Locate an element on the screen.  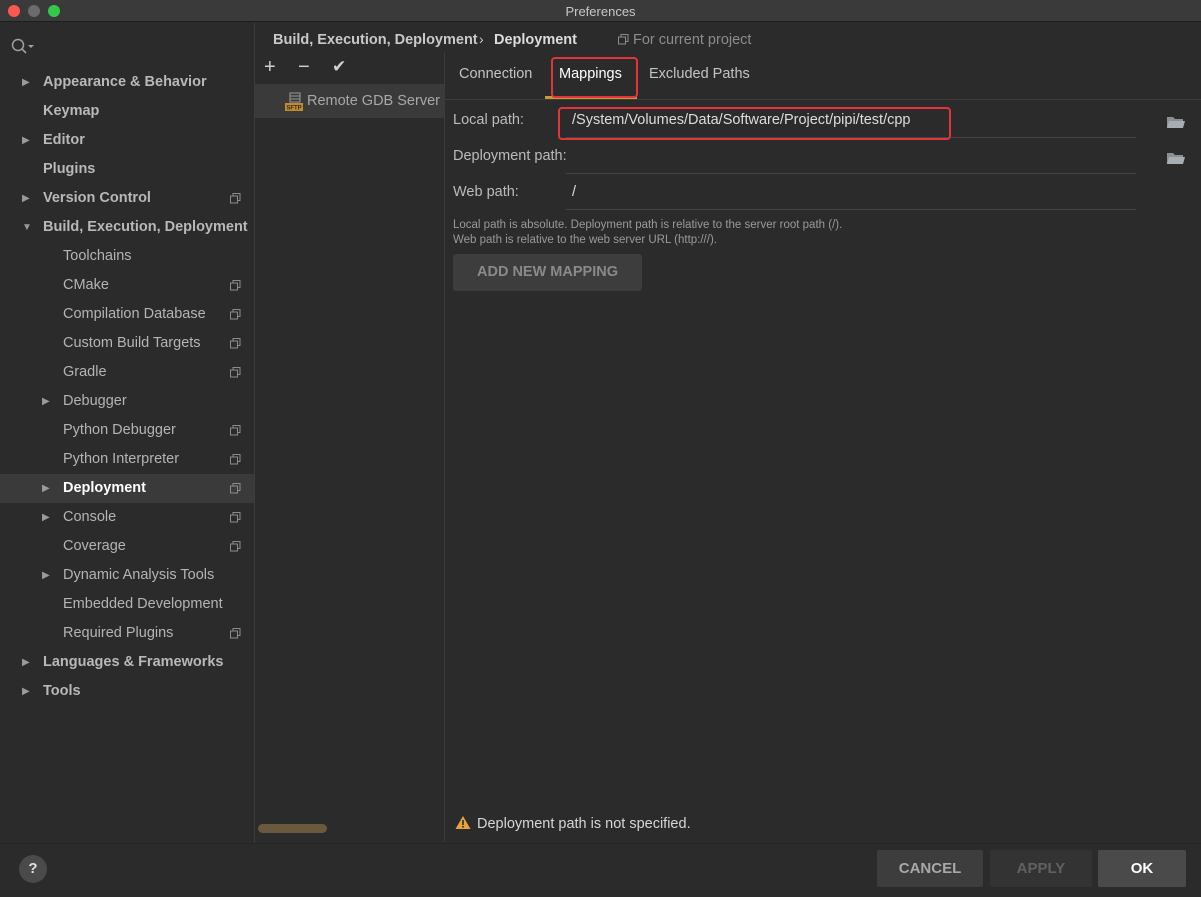
sidebar-item-custom-build-targets: Custom Build Targets is located at coordinates (127, 343).